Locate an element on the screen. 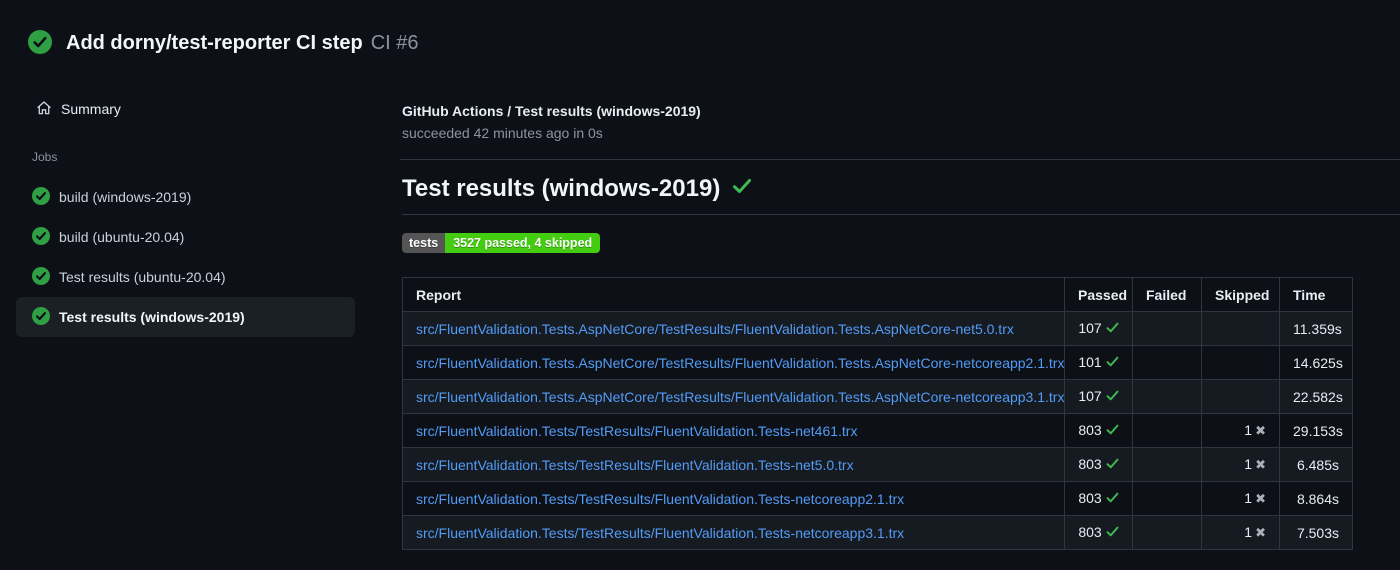 The height and width of the screenshot is (570, 1400). jobs-section-label: Jobs is located at coordinates (45, 157).